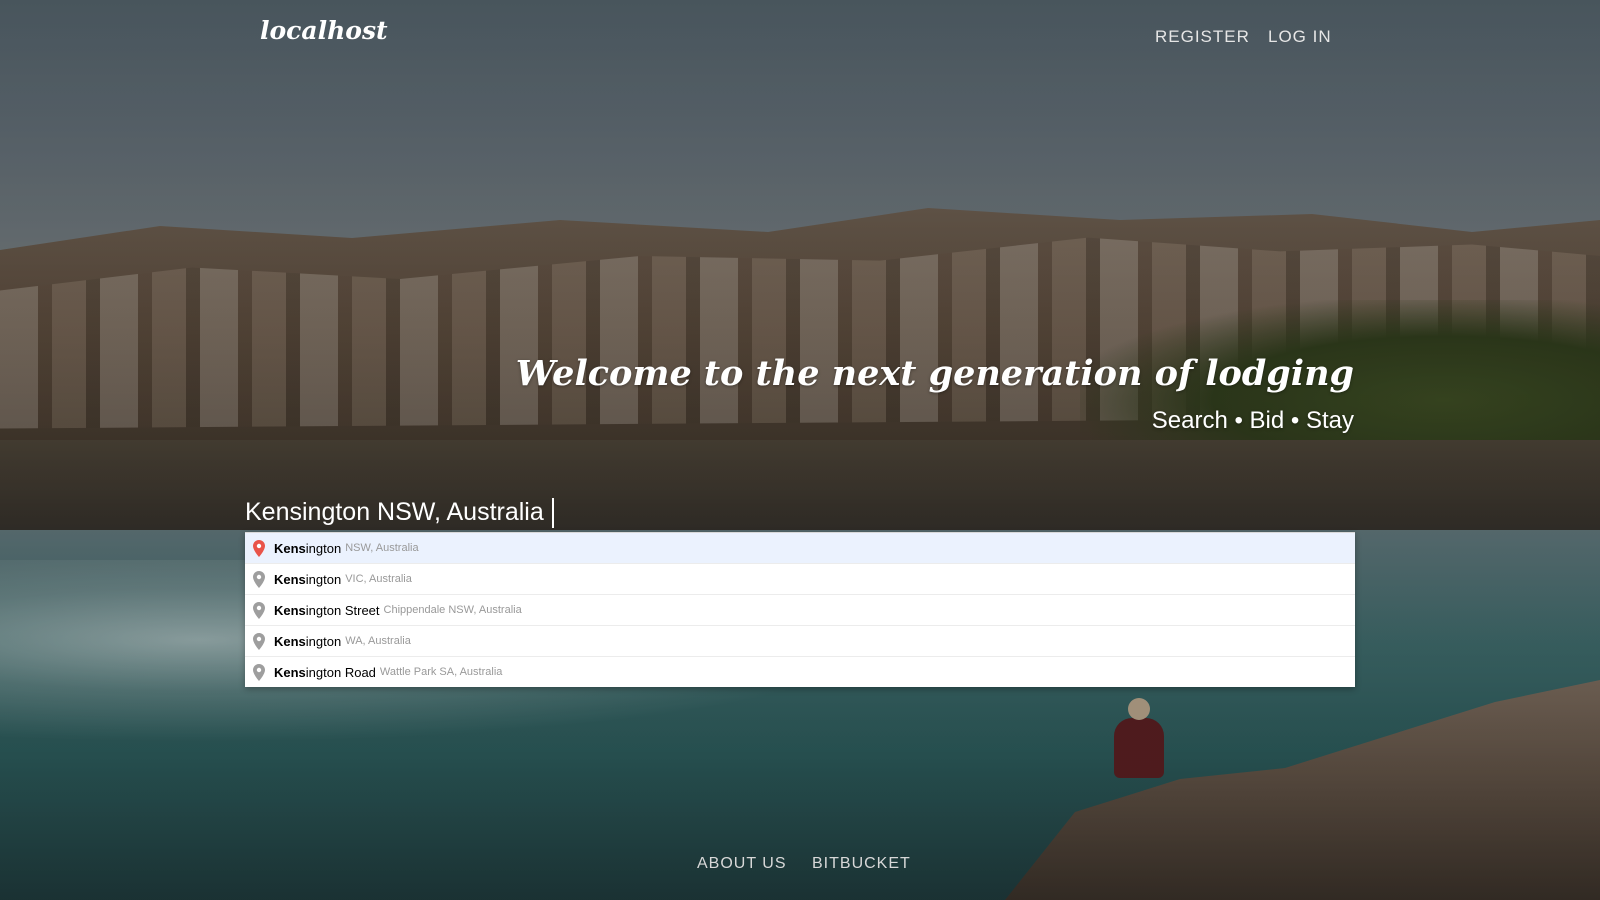 This screenshot has height=900, width=1600. I want to click on autocomplete-suggestion: Kens ington VIC, Australia, so click(800, 578).